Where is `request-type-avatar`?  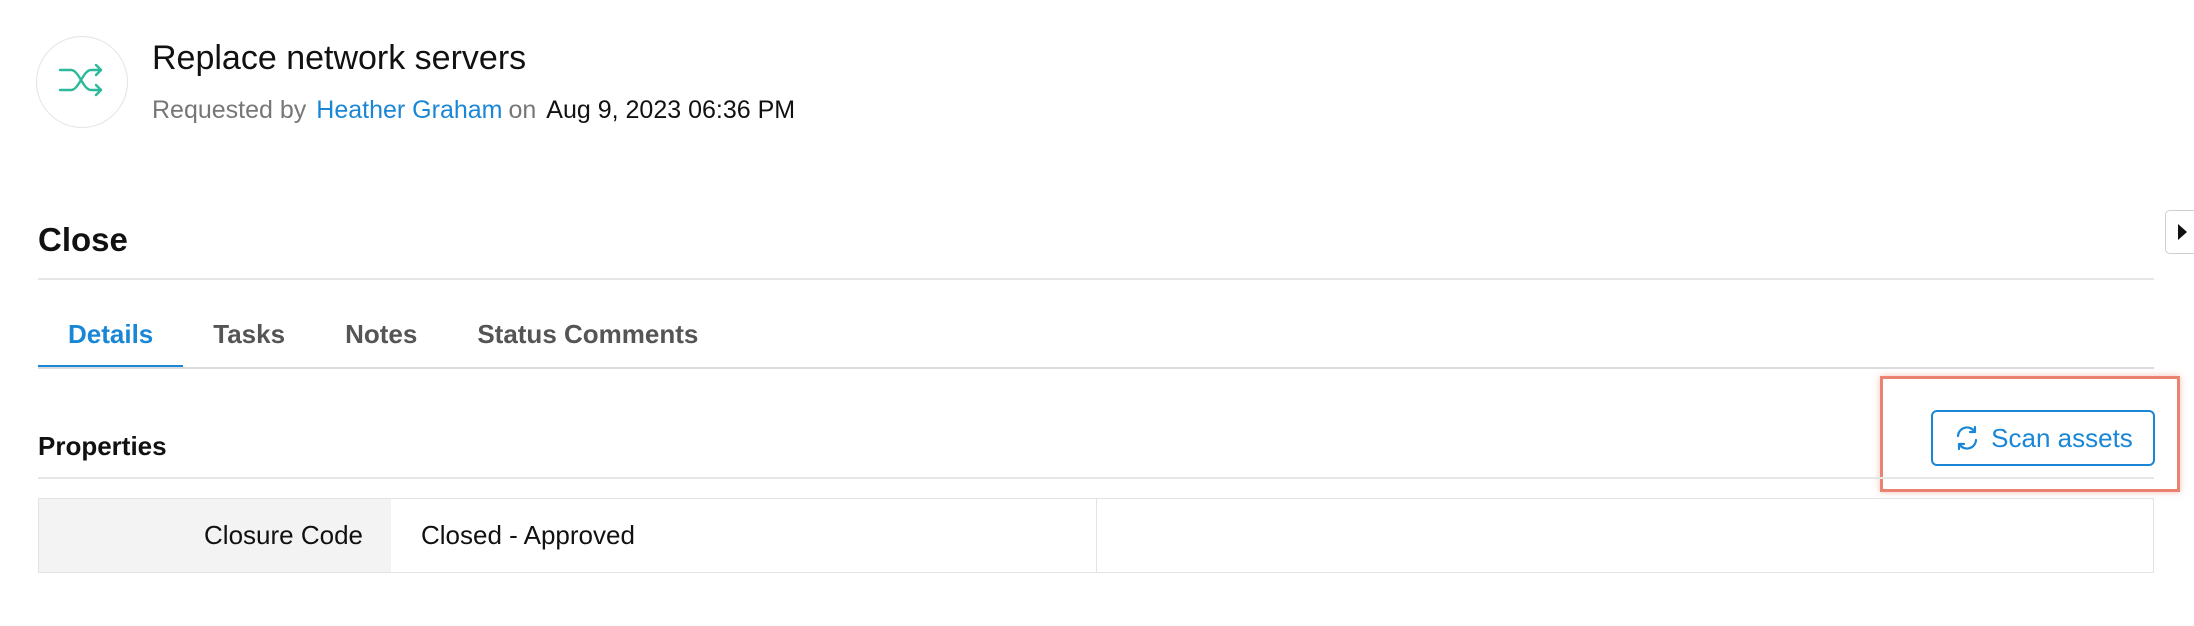 request-type-avatar is located at coordinates (82, 82).